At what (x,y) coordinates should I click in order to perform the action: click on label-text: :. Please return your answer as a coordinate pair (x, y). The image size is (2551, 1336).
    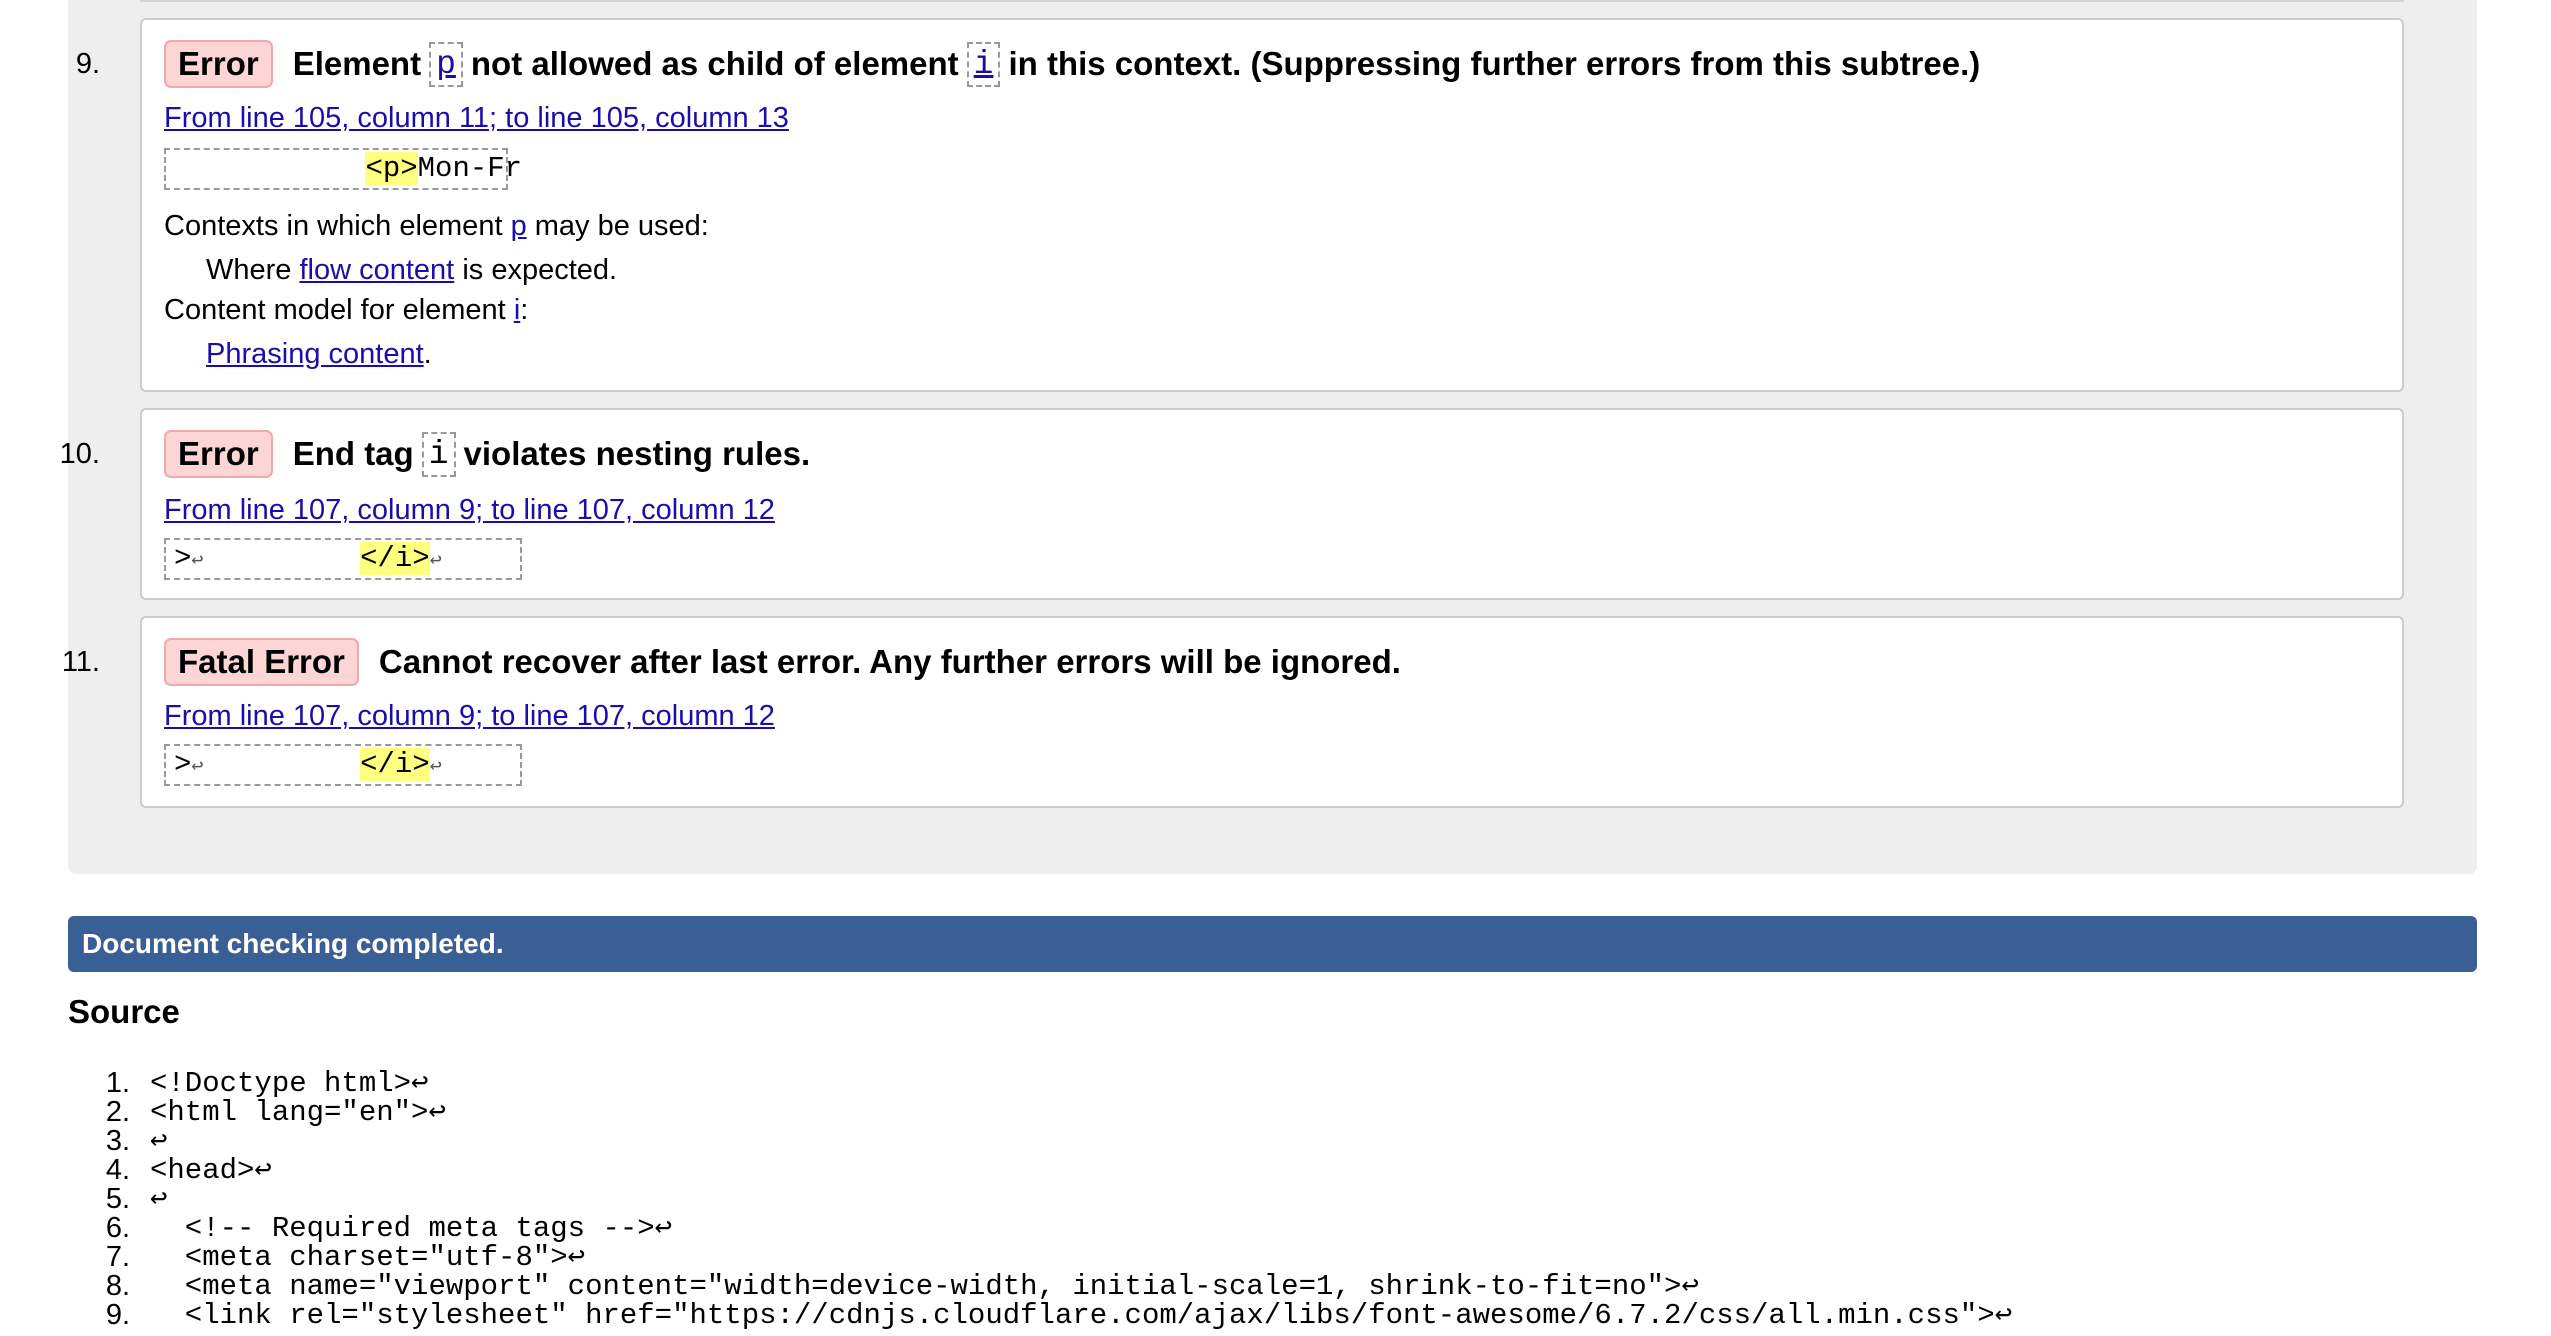
    Looking at the image, I should click on (524, 310).